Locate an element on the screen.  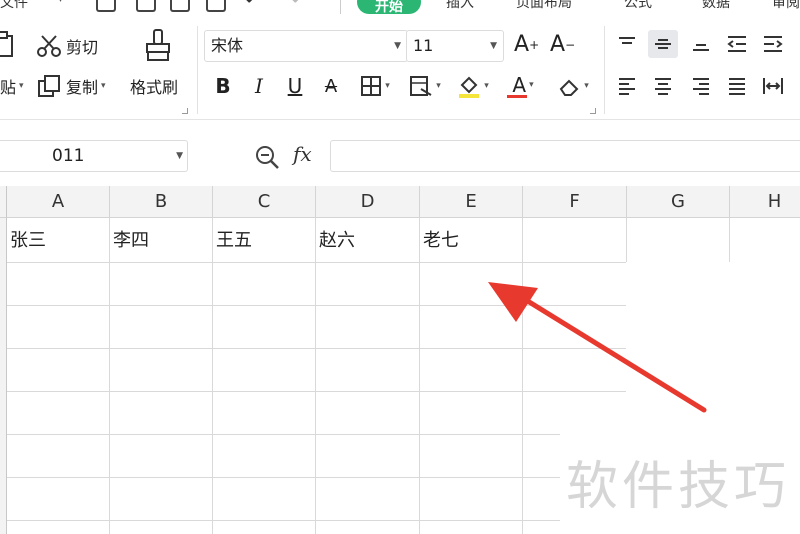
format-painter-label: 格式刷 is located at coordinates (154, 87).